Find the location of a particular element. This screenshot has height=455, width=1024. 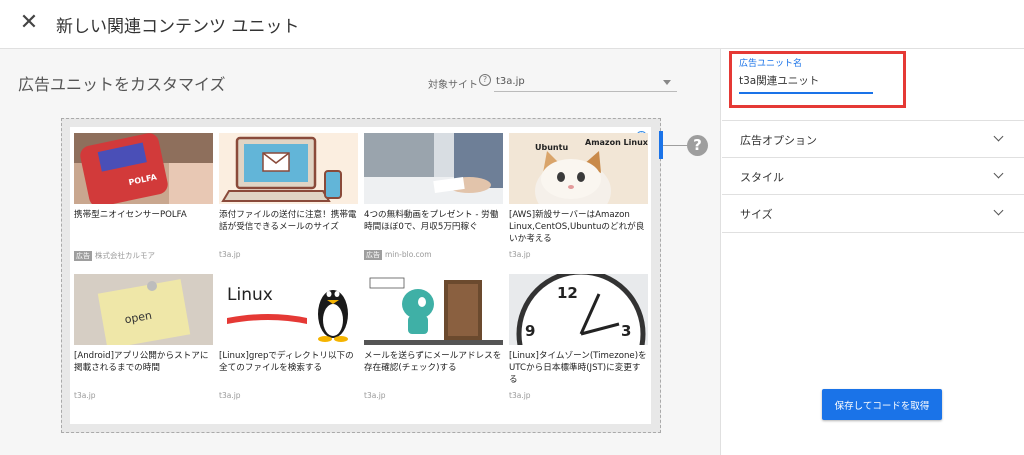

help-circle-icon: ? is located at coordinates (697, 145).